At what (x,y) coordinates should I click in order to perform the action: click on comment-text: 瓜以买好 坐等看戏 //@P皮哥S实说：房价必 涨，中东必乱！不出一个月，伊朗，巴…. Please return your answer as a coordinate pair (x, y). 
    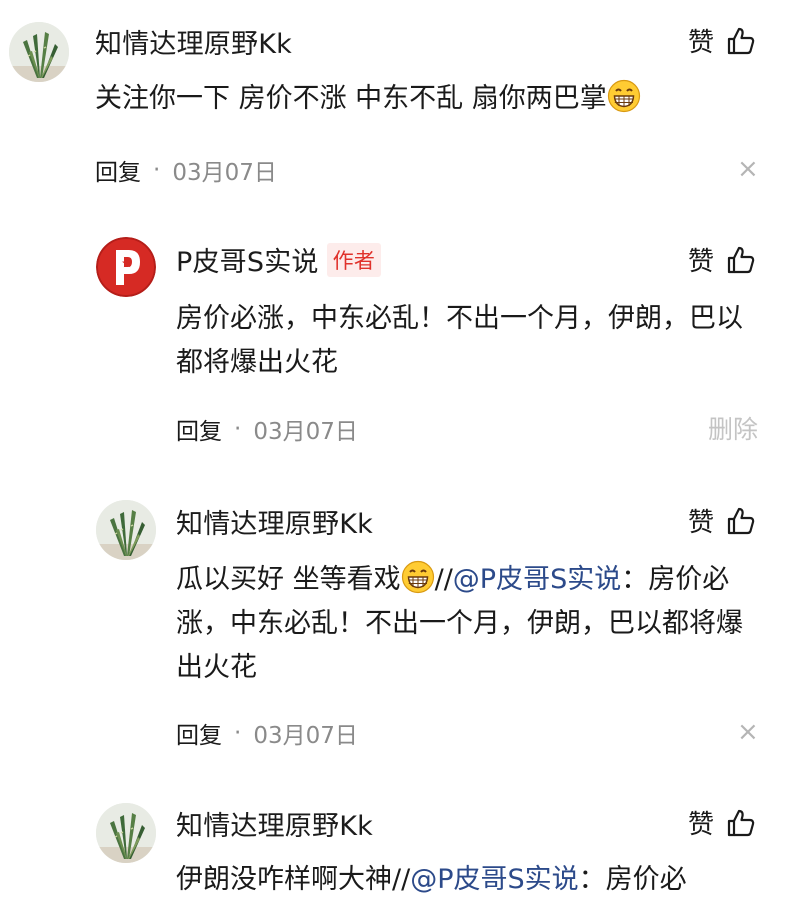
    Looking at the image, I should click on (459, 624).